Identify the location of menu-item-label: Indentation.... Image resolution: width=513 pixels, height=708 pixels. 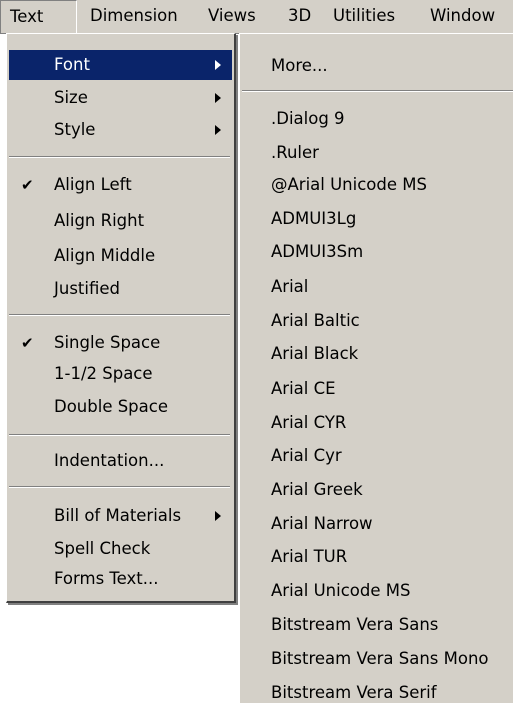
(109, 460).